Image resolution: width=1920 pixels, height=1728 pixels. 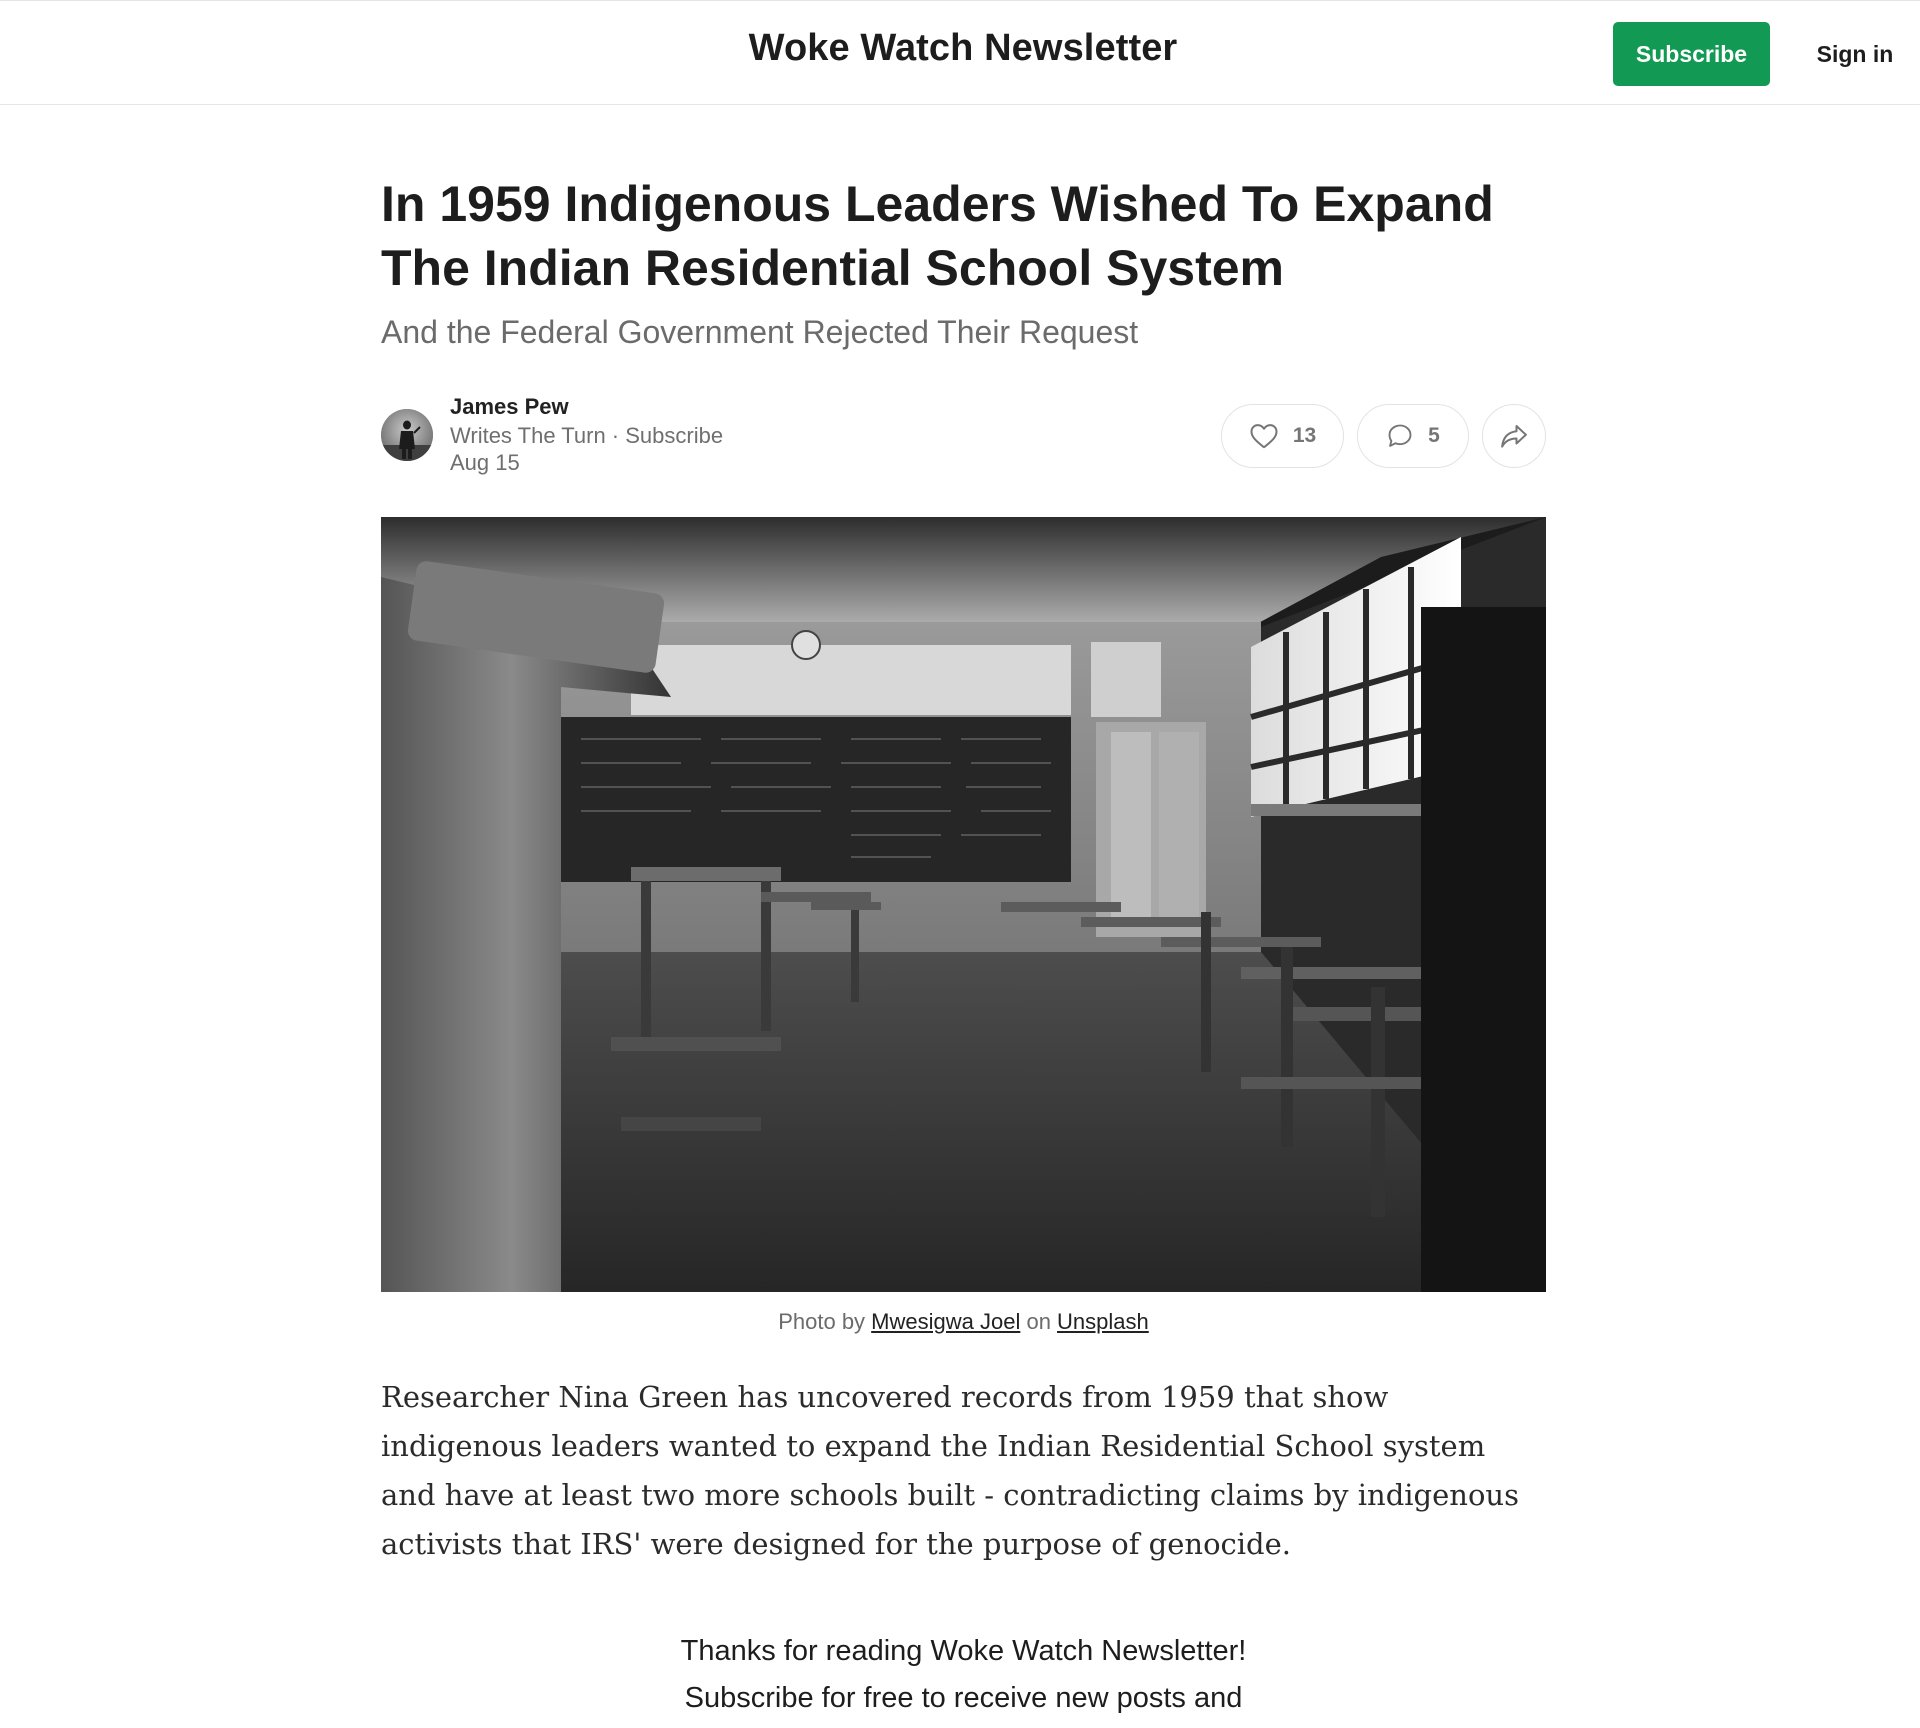 I want to click on image-caption: Photo by Mwesigwa Joel on Unsplash, so click(x=963, y=1322).